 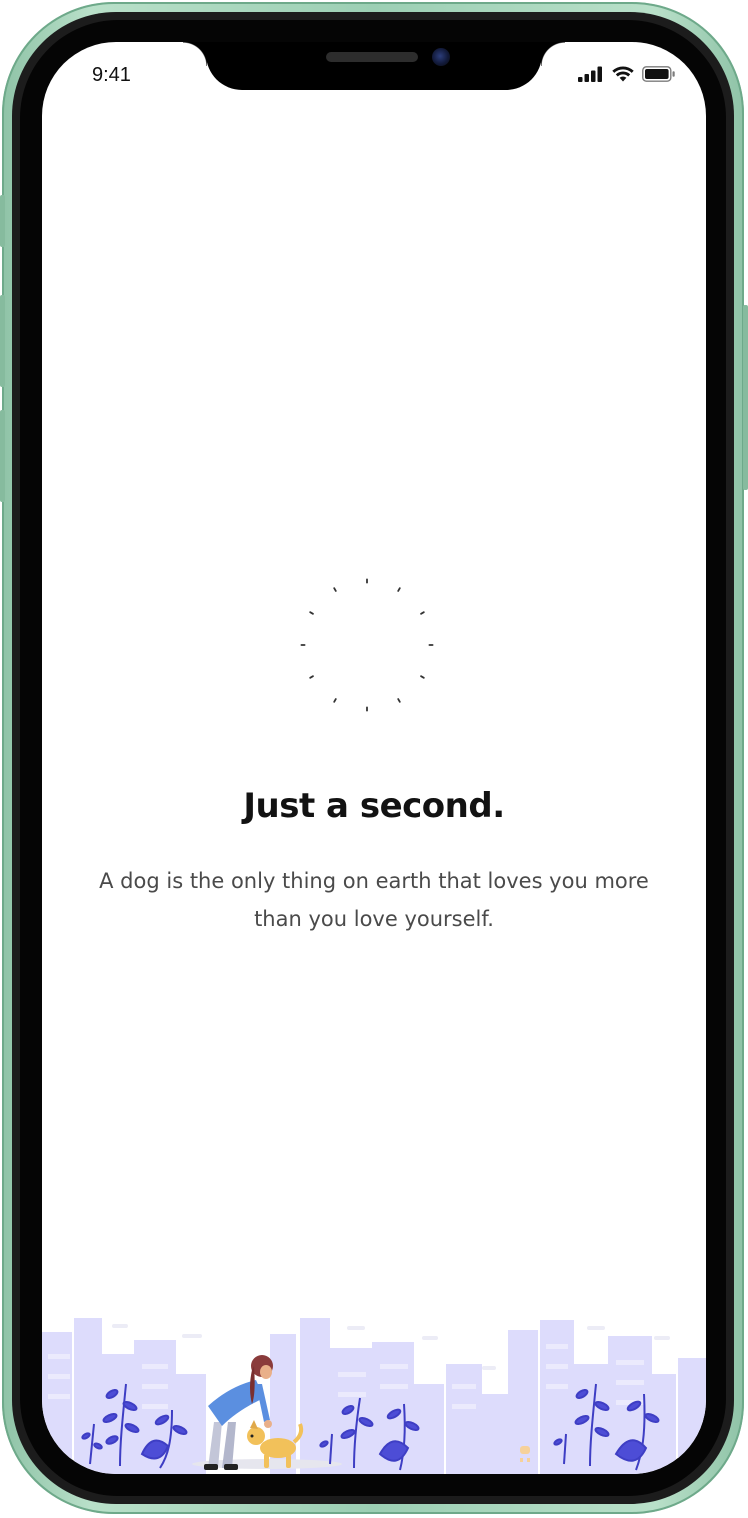 What do you see at coordinates (374, 1394) in the screenshot?
I see `city-dog-illustration` at bounding box center [374, 1394].